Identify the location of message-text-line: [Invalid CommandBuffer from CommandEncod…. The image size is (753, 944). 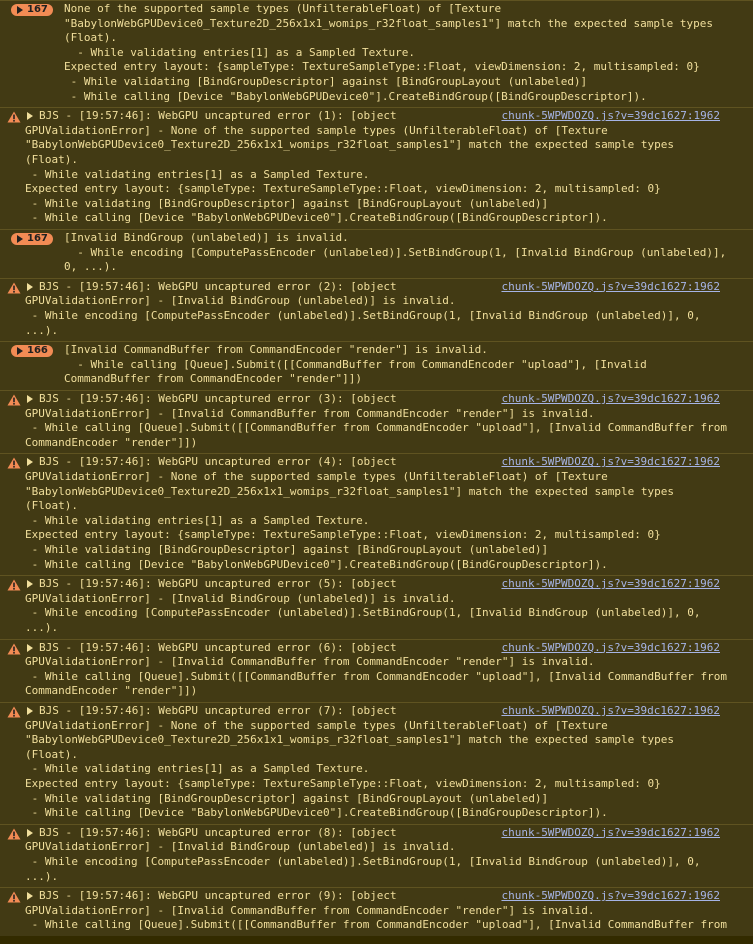
(276, 350).